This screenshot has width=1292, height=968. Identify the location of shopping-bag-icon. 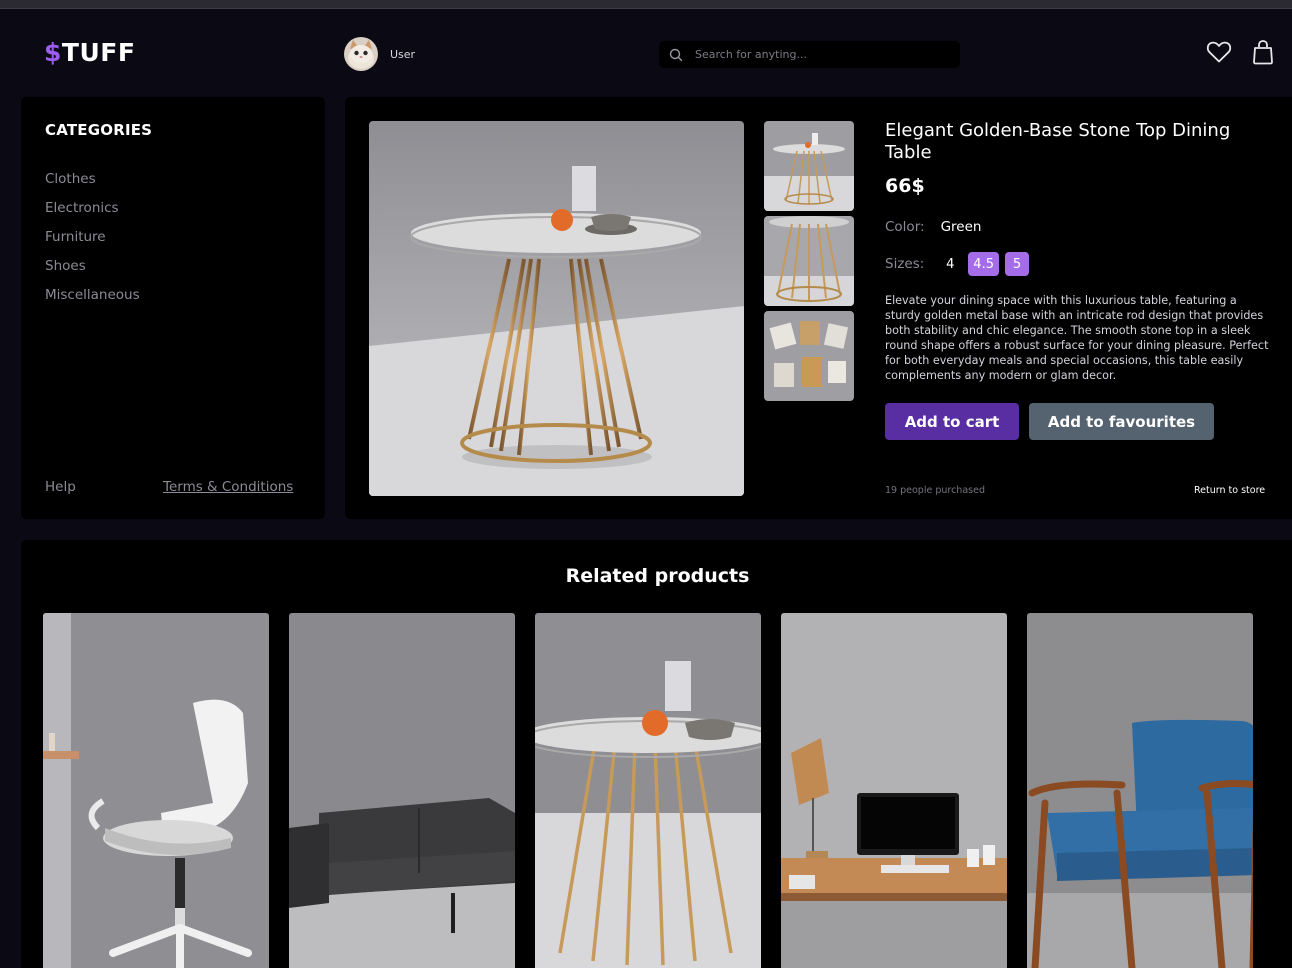
(1263, 52).